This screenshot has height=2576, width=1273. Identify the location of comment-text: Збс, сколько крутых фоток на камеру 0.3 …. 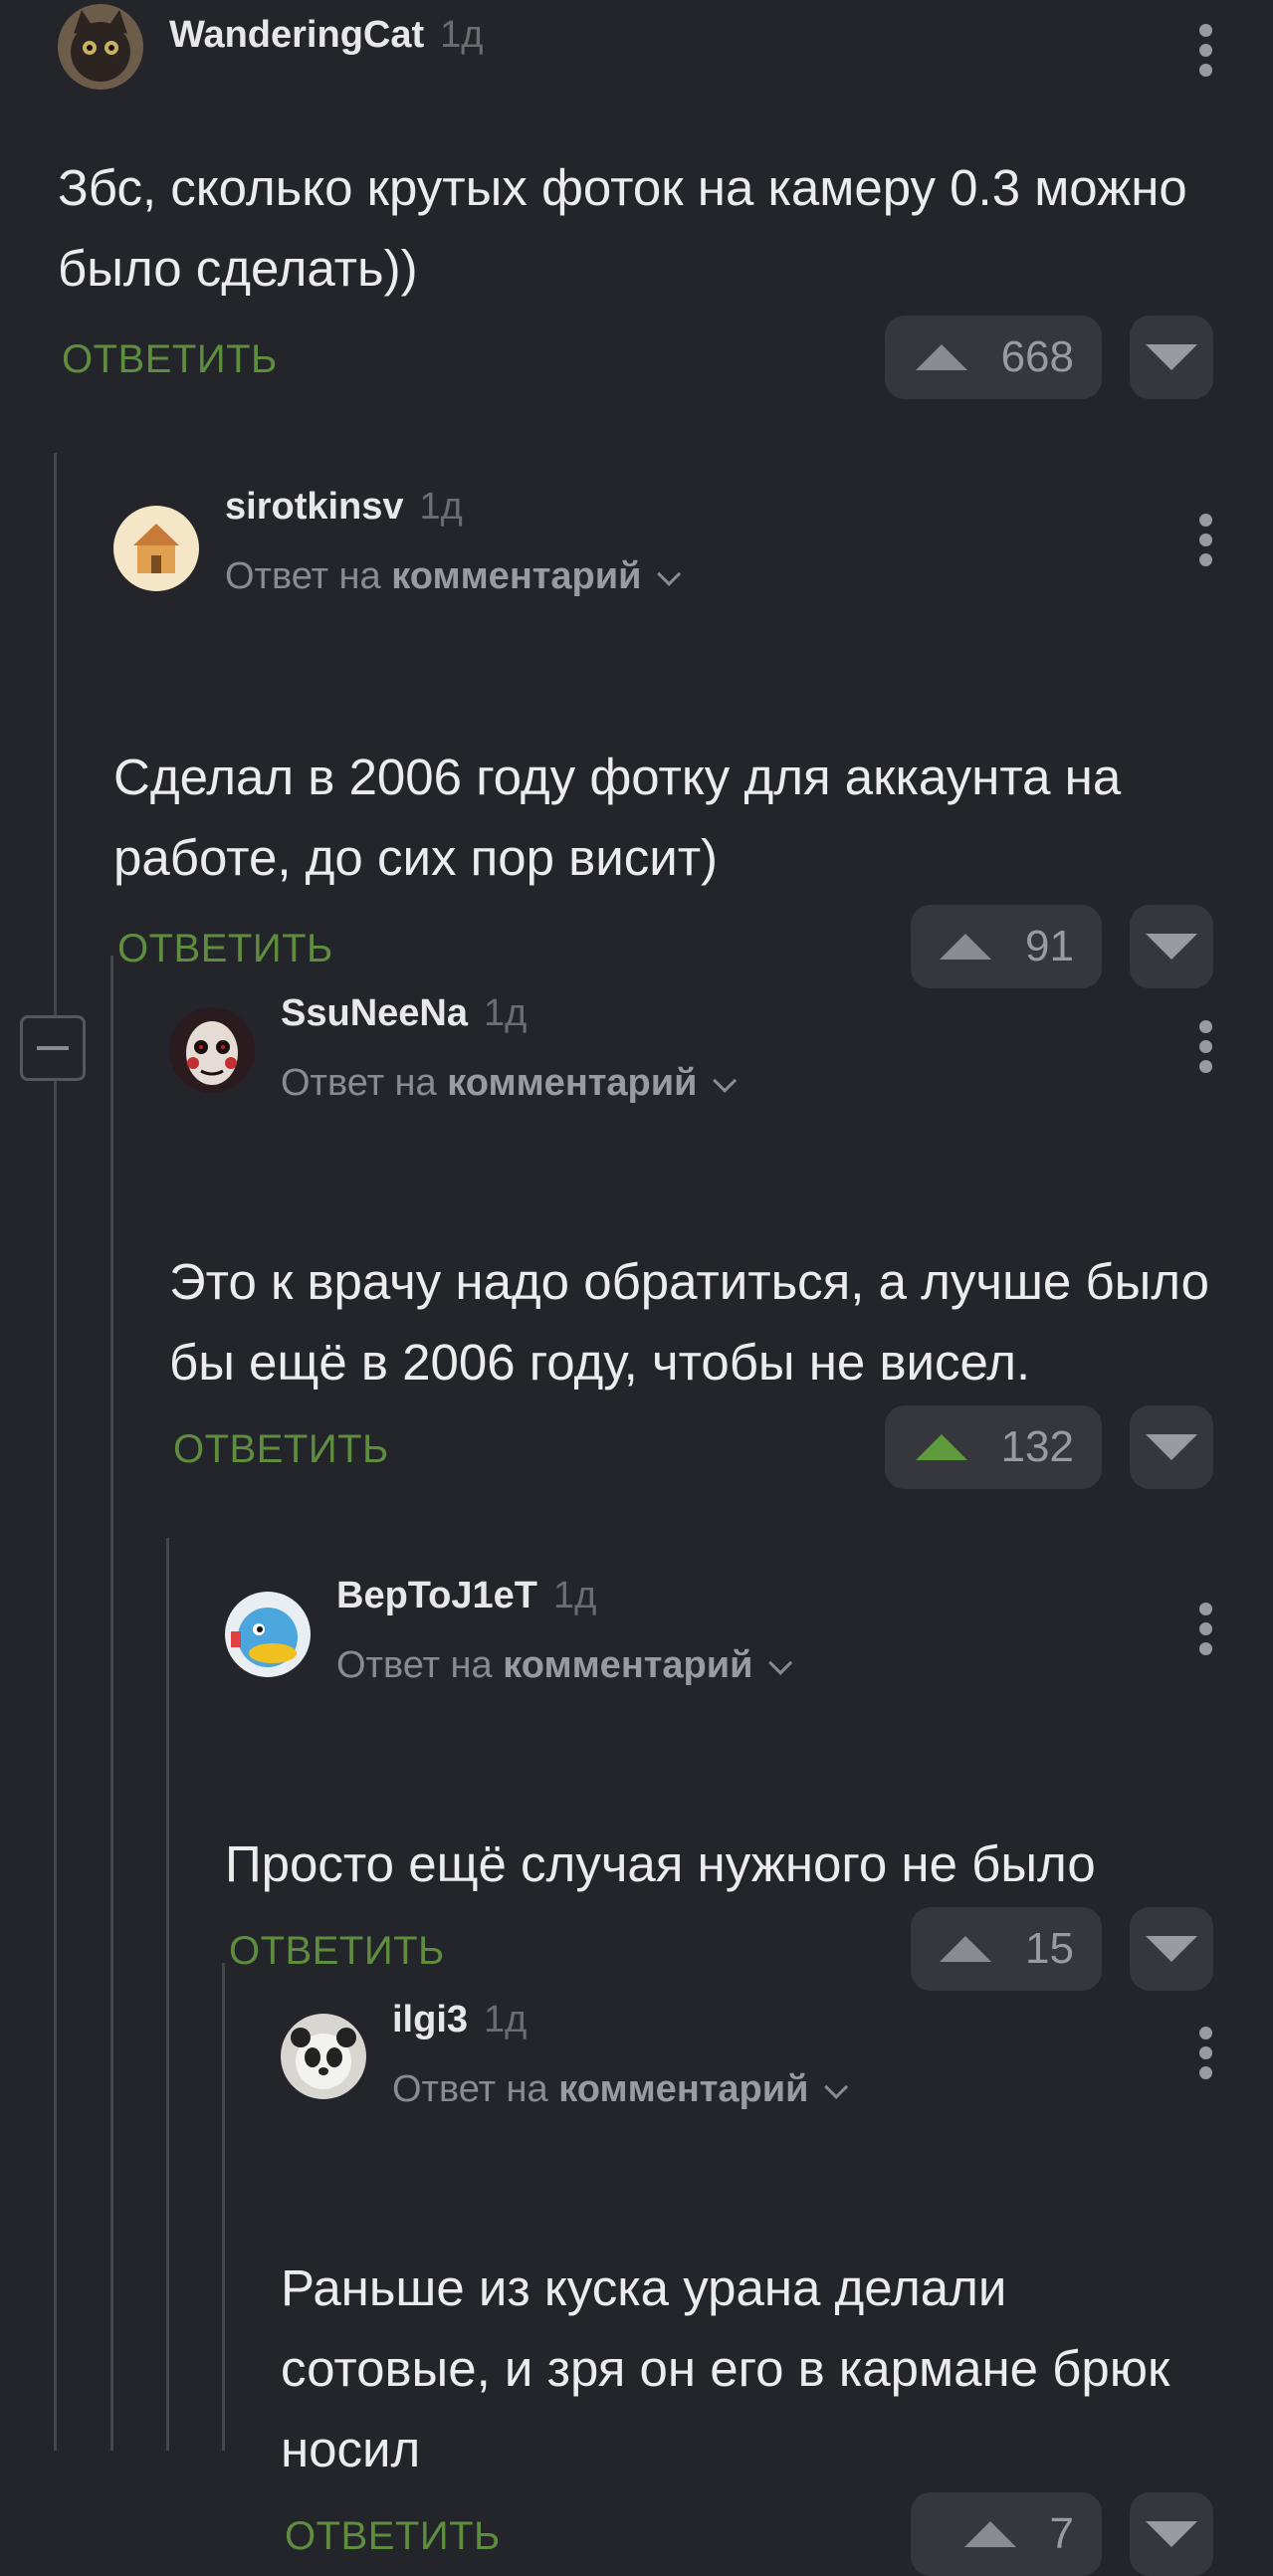
(622, 228).